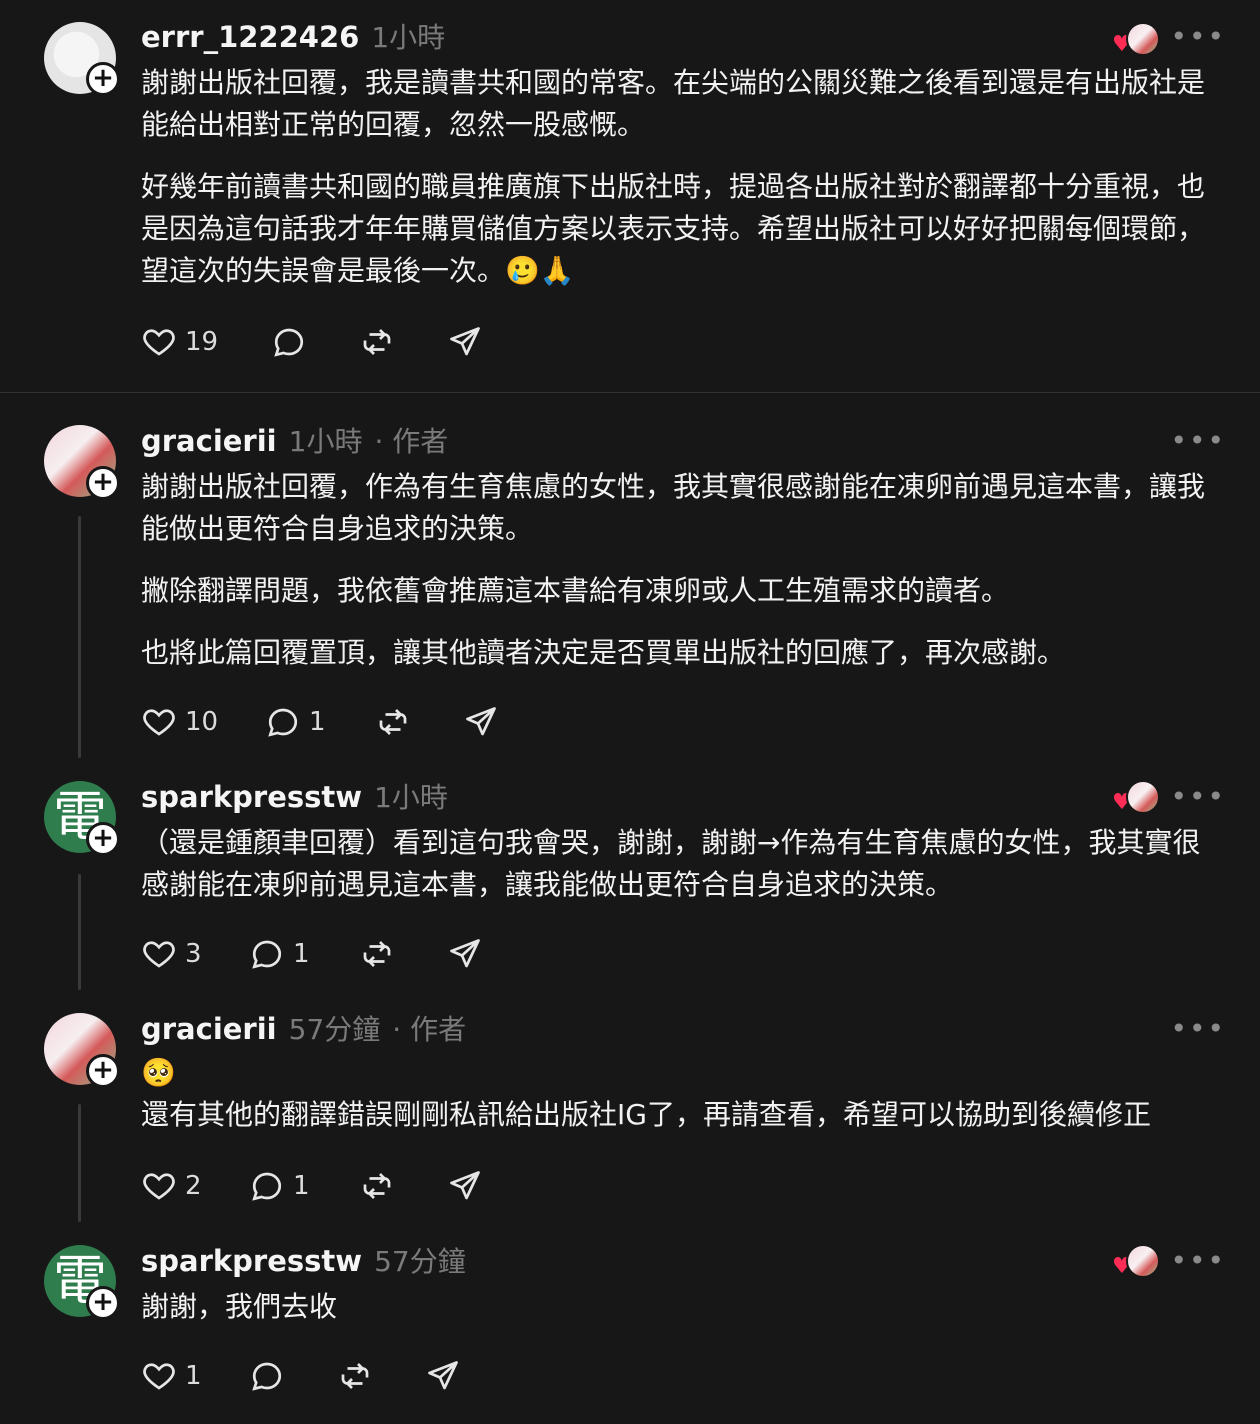  Describe the element at coordinates (603, 652) in the screenshot. I see `paragraph: 也將此篇回覆置頂，讓其他讀者決定是否買單出版社的回應了，再次感謝。` at that location.